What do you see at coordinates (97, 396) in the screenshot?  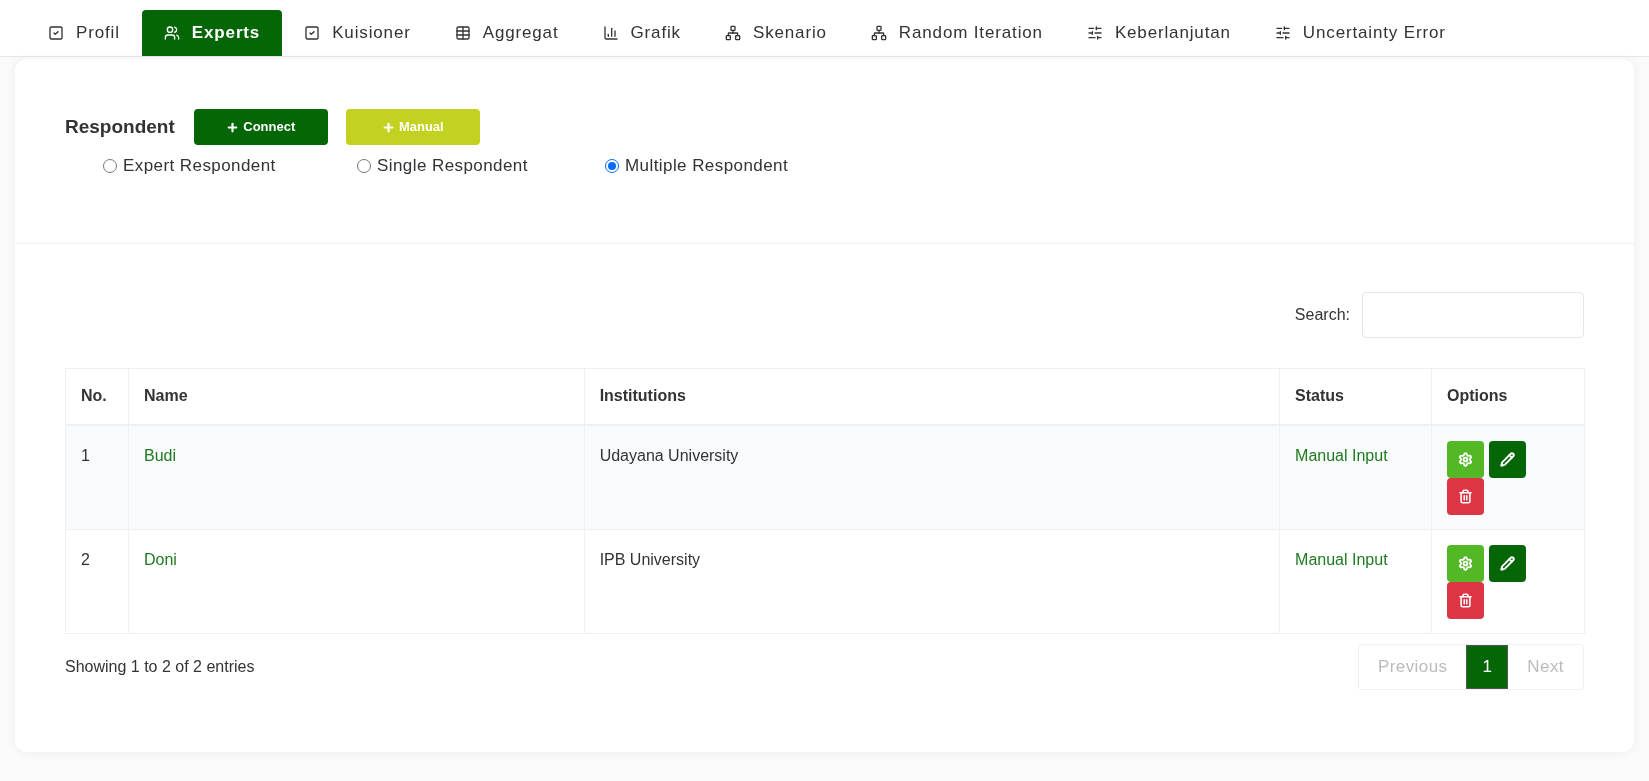 I see `column-header: No.` at bounding box center [97, 396].